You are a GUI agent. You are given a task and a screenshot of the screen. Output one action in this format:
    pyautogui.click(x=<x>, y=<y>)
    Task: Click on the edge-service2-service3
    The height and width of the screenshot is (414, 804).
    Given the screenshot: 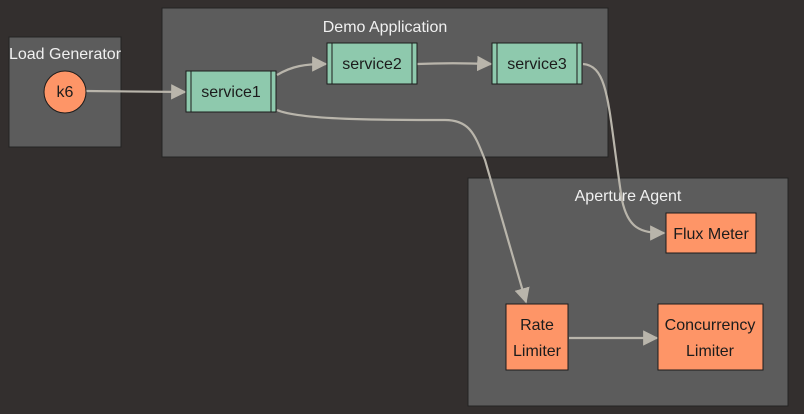 What is the action you would take?
    pyautogui.click(x=454, y=63)
    